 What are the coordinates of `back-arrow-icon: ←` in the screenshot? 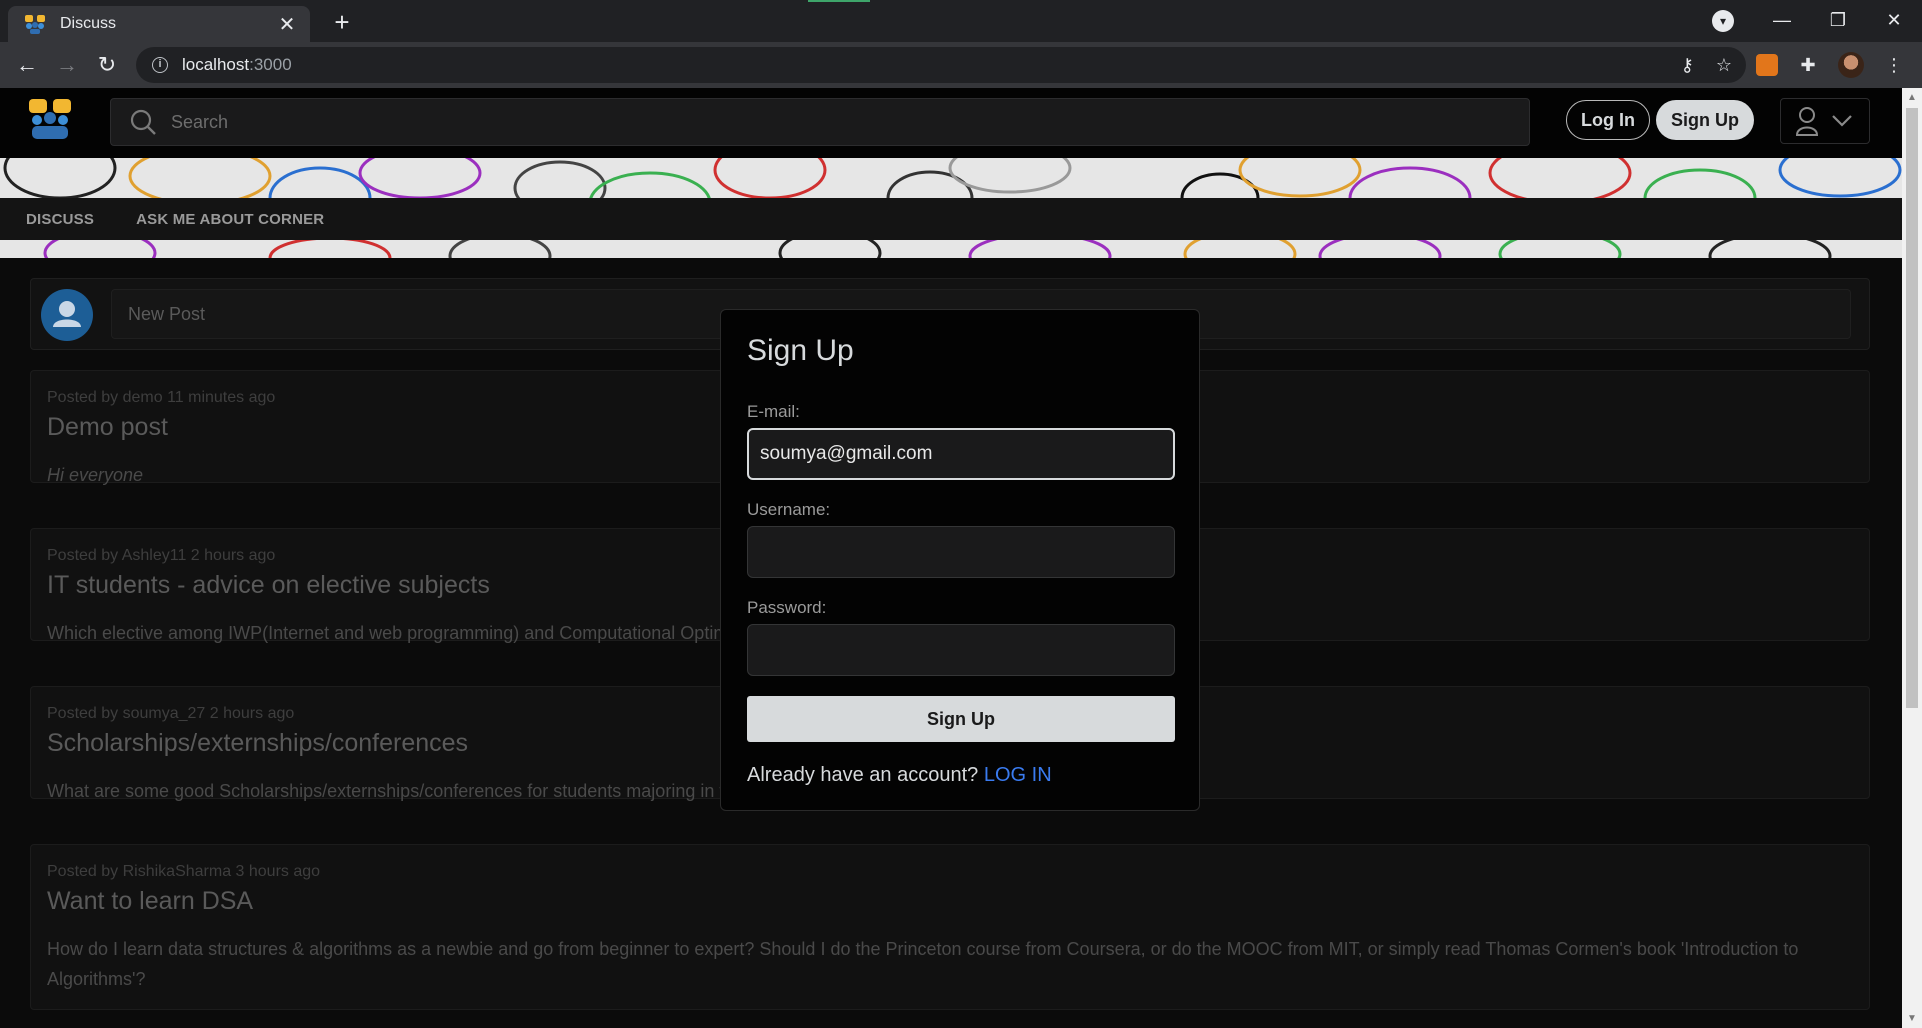 It's located at (27, 65).